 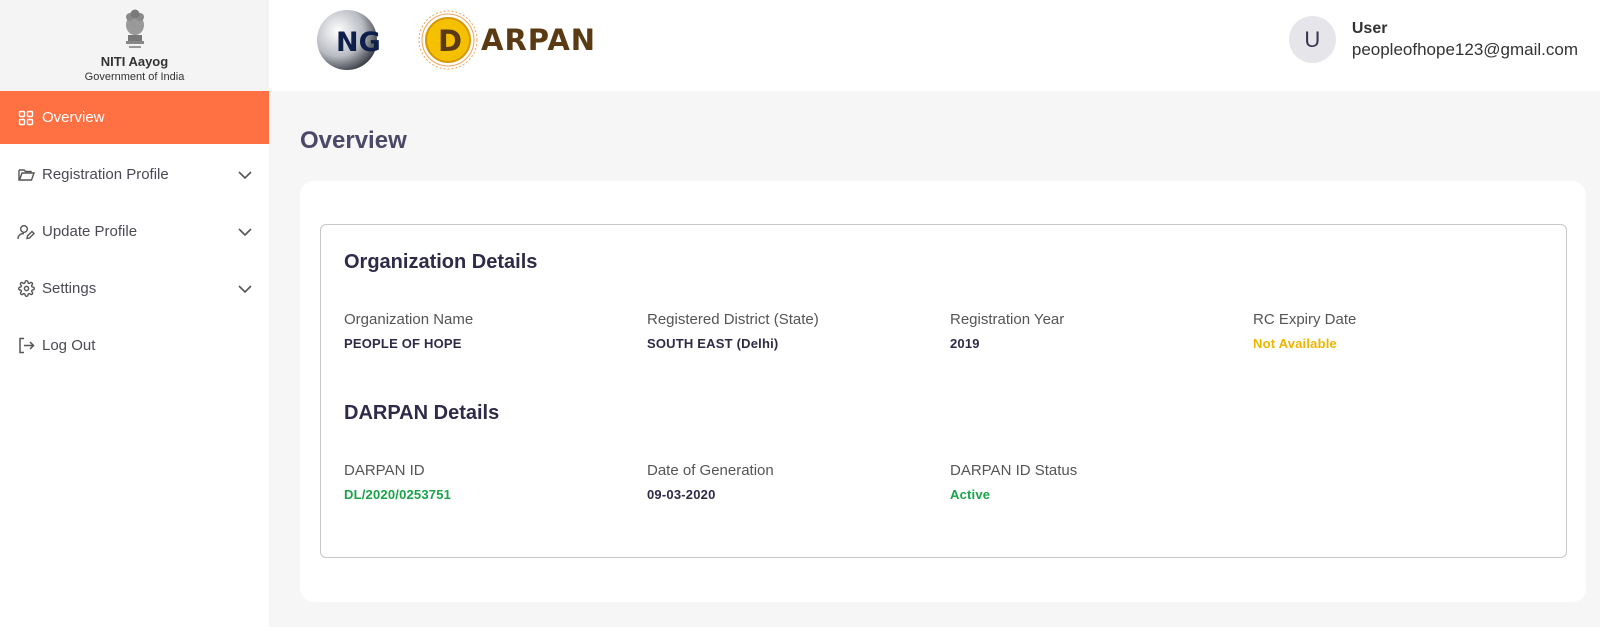 I want to click on user-name: User, so click(x=1369, y=28).